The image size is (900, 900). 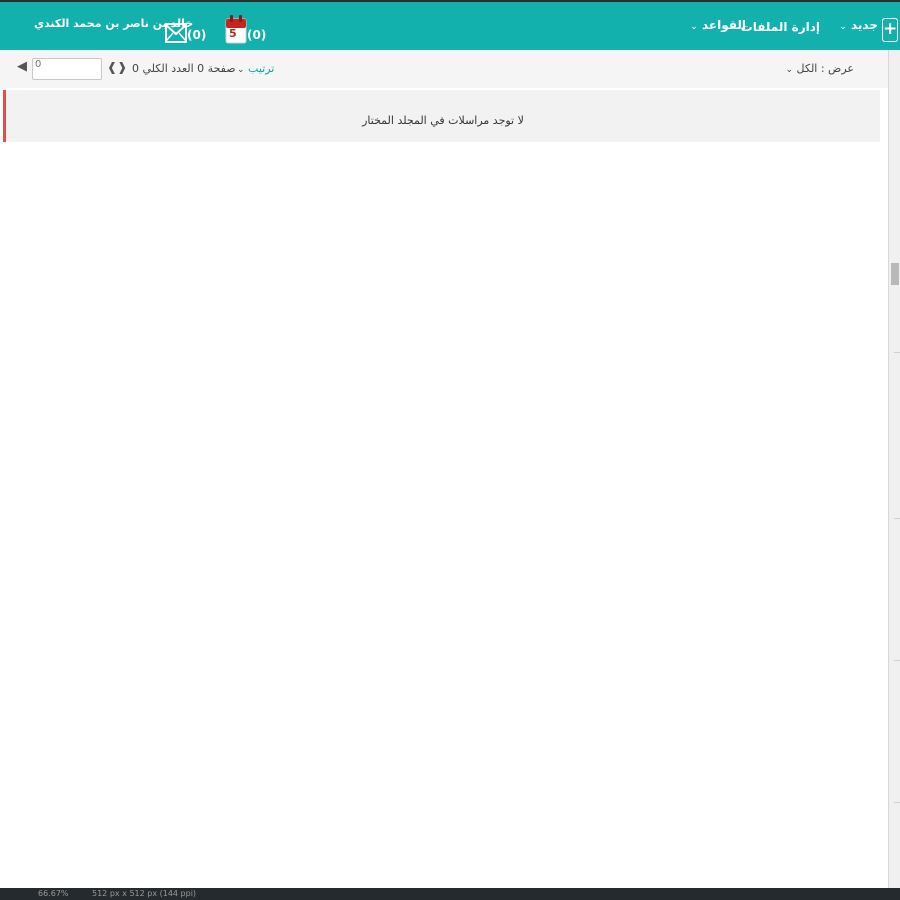 I want to click on page-info: صفحة 0 العدد الكلي 0, so click(x=184, y=68).